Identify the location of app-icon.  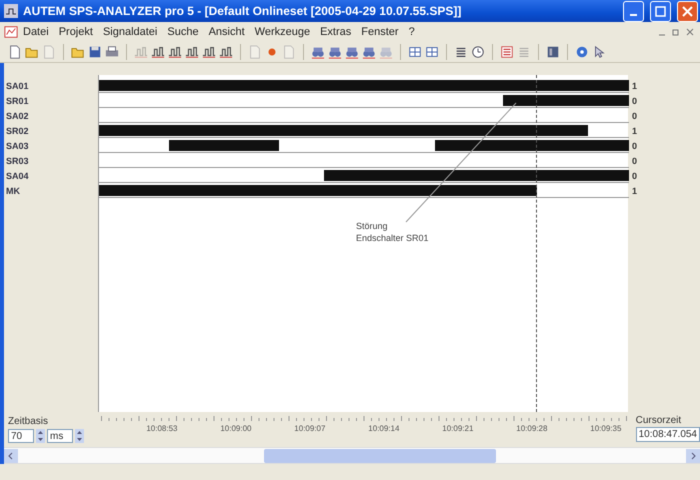
(11, 11).